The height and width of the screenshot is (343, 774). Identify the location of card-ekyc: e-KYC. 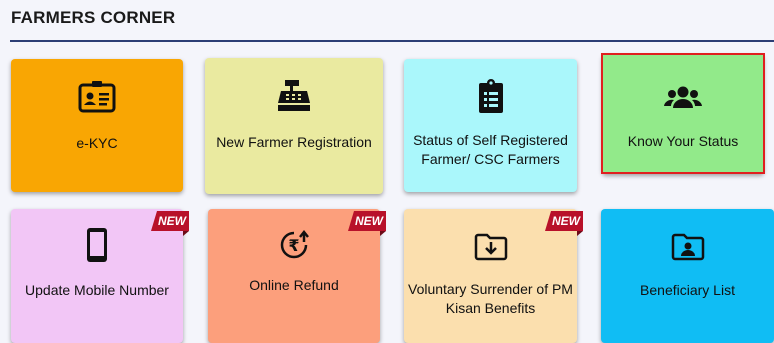
(97, 125).